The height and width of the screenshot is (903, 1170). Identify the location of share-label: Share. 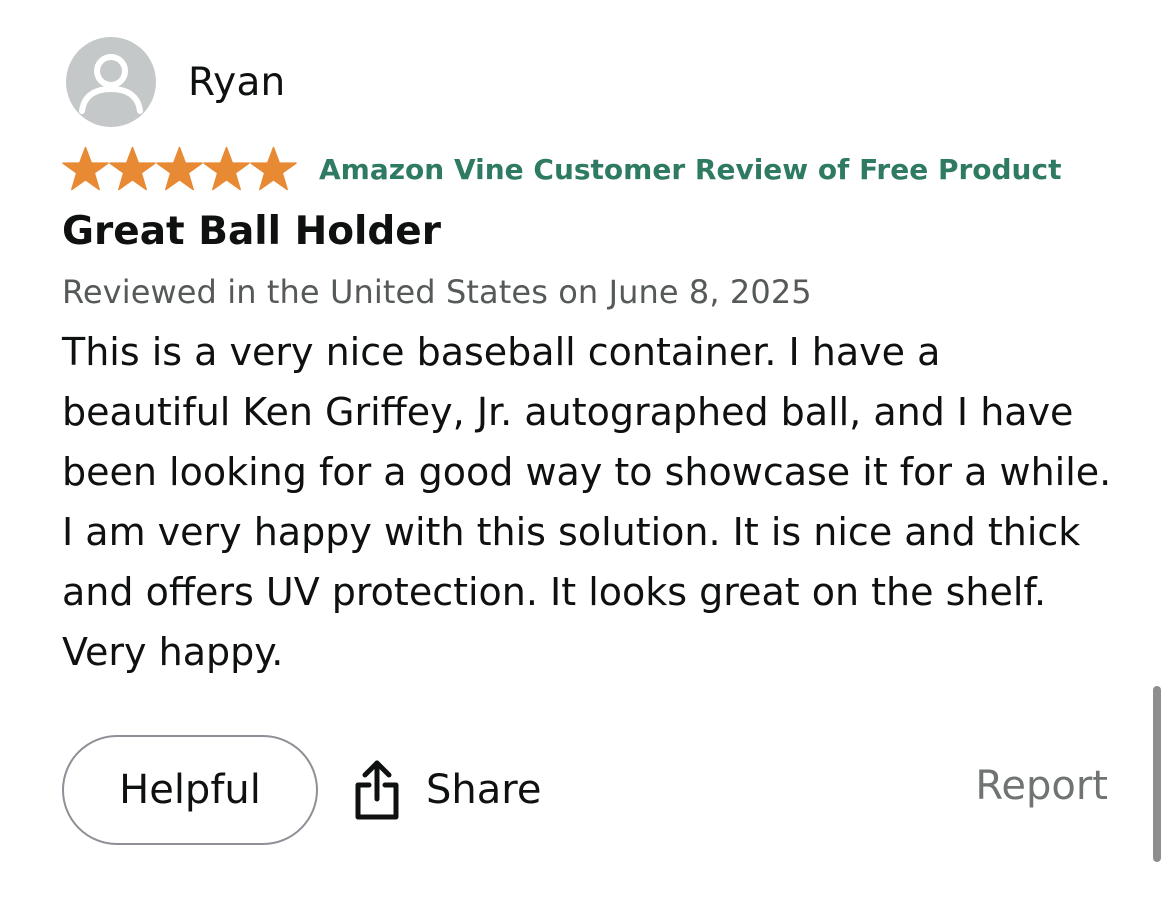
(484, 790).